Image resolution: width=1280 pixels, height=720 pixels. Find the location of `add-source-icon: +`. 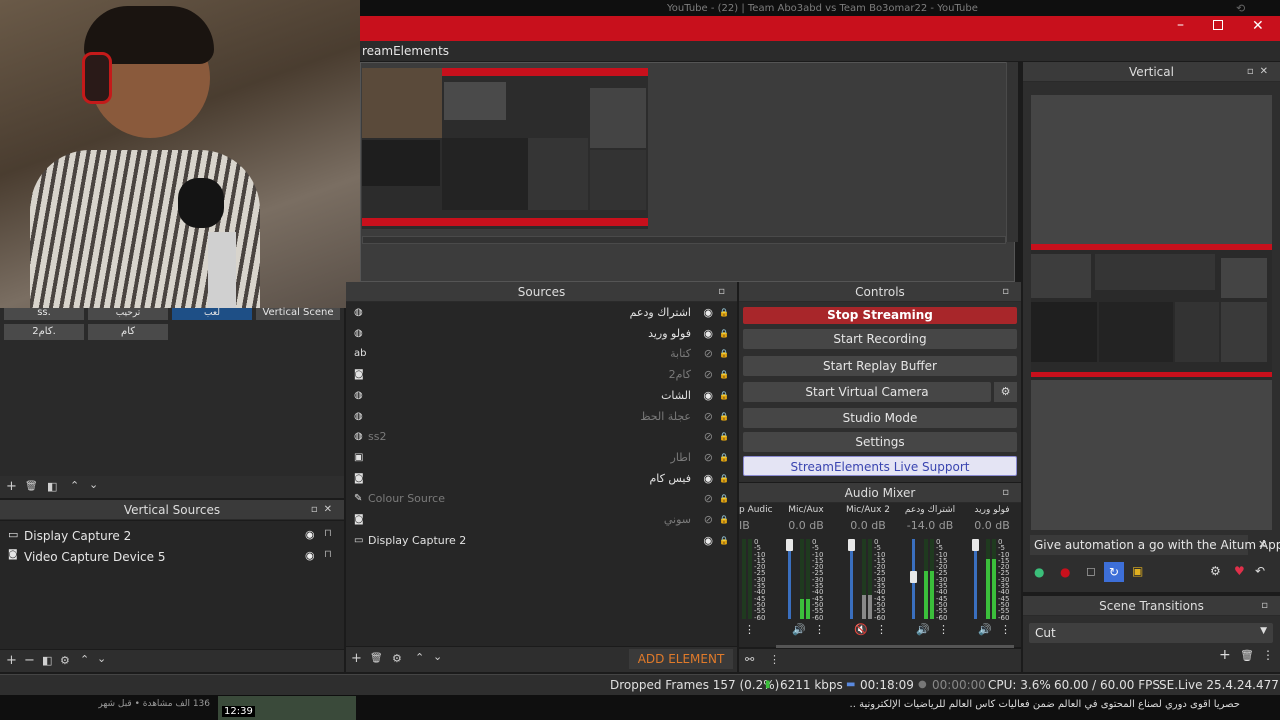

add-source-icon: + is located at coordinates (11, 660).